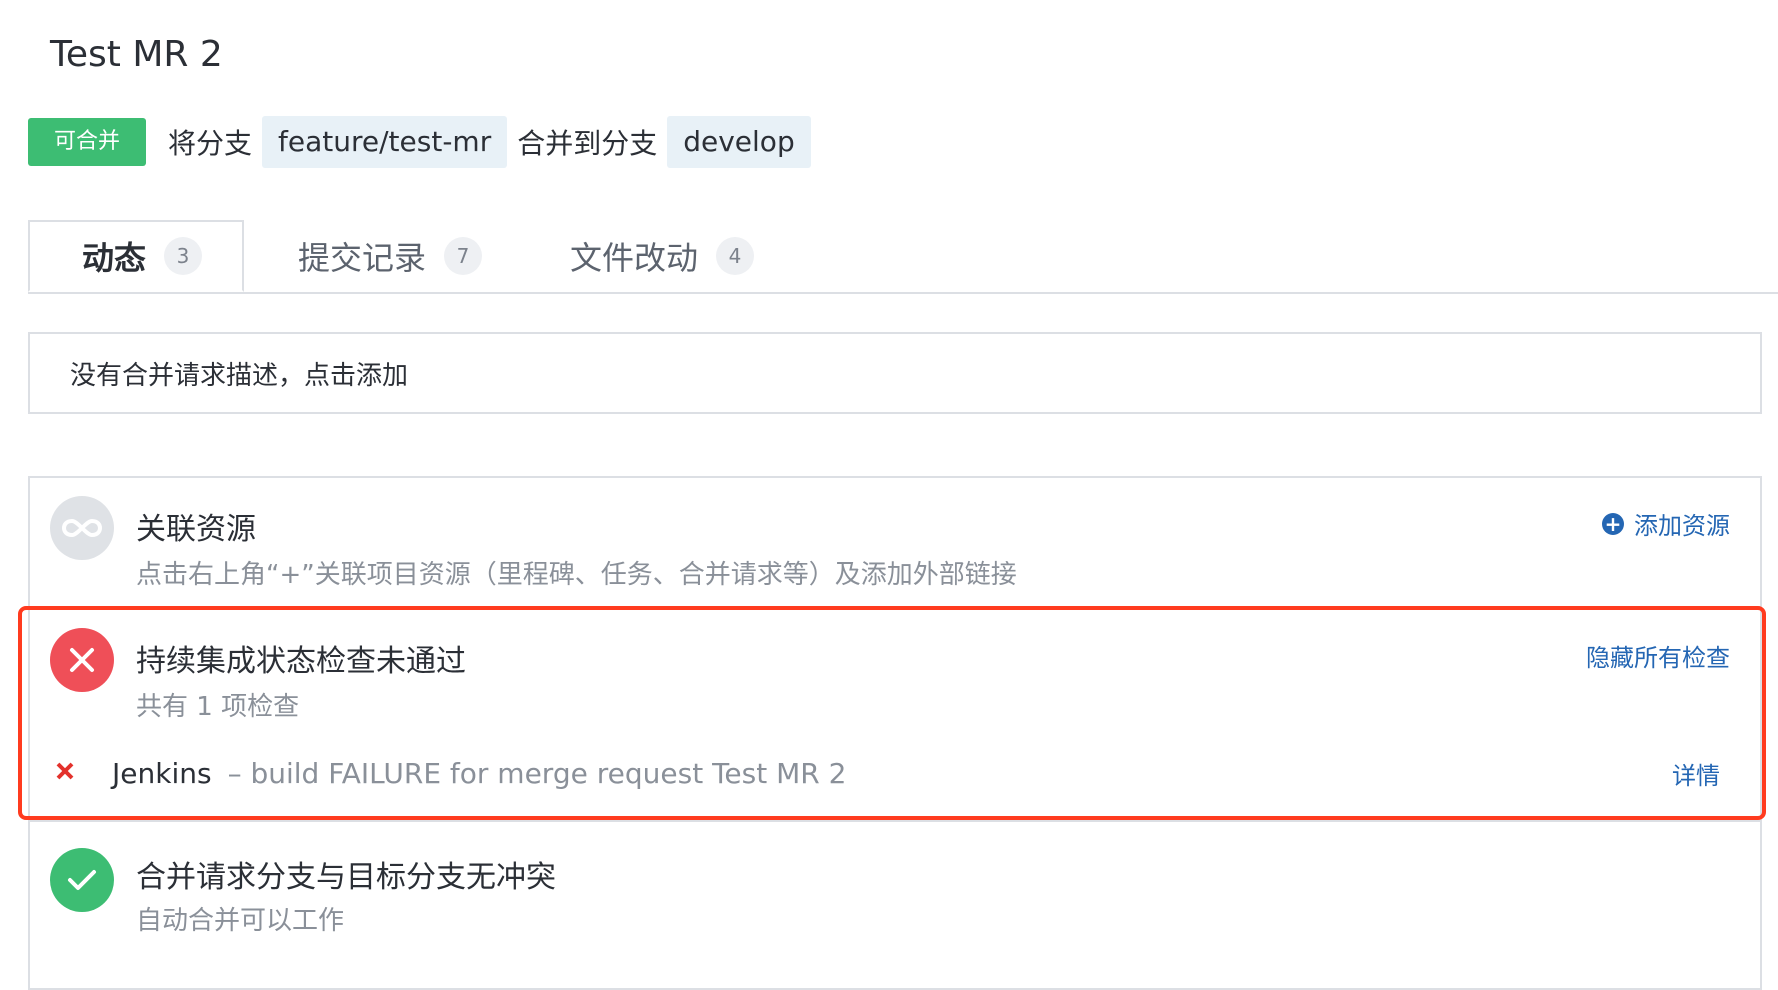 This screenshot has width=1778, height=990. What do you see at coordinates (1682, 526) in the screenshot?
I see `add-resource-label: 添加资源` at bounding box center [1682, 526].